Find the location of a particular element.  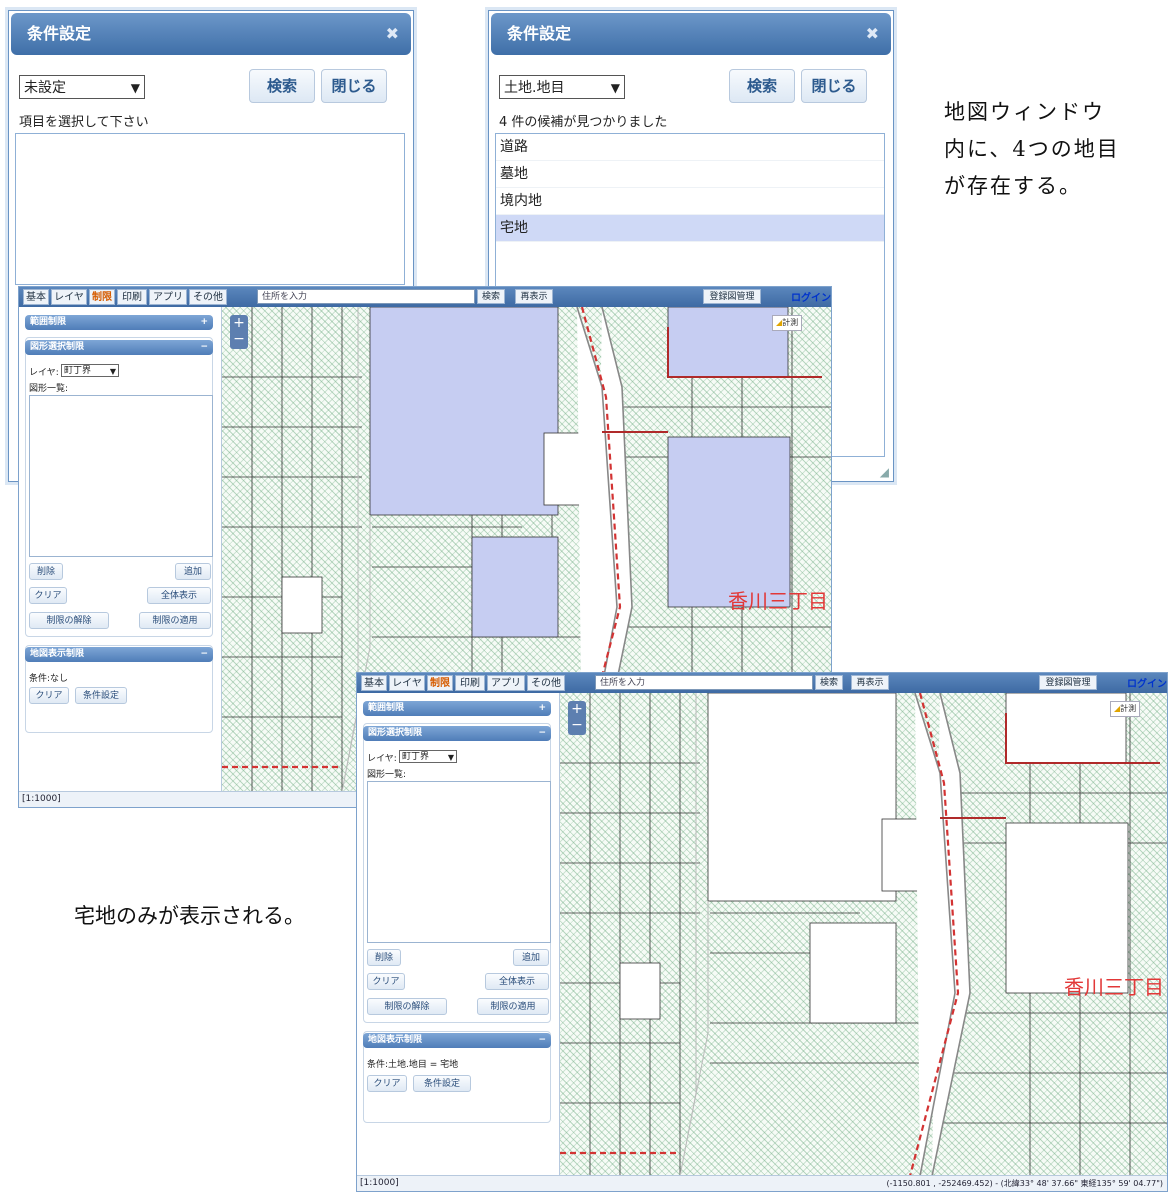

attribute-select-value: 土地.地目 is located at coordinates (534, 88).